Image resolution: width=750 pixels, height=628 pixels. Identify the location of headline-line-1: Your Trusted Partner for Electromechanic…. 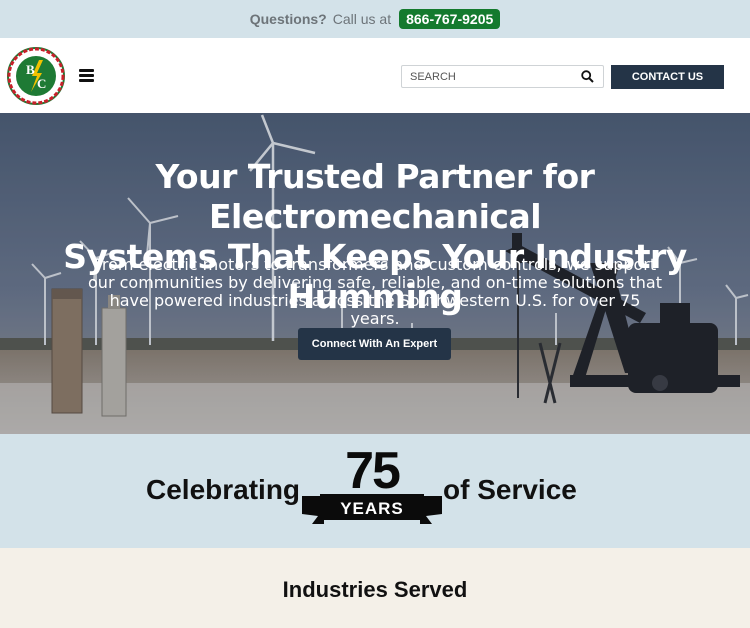
(375, 196).